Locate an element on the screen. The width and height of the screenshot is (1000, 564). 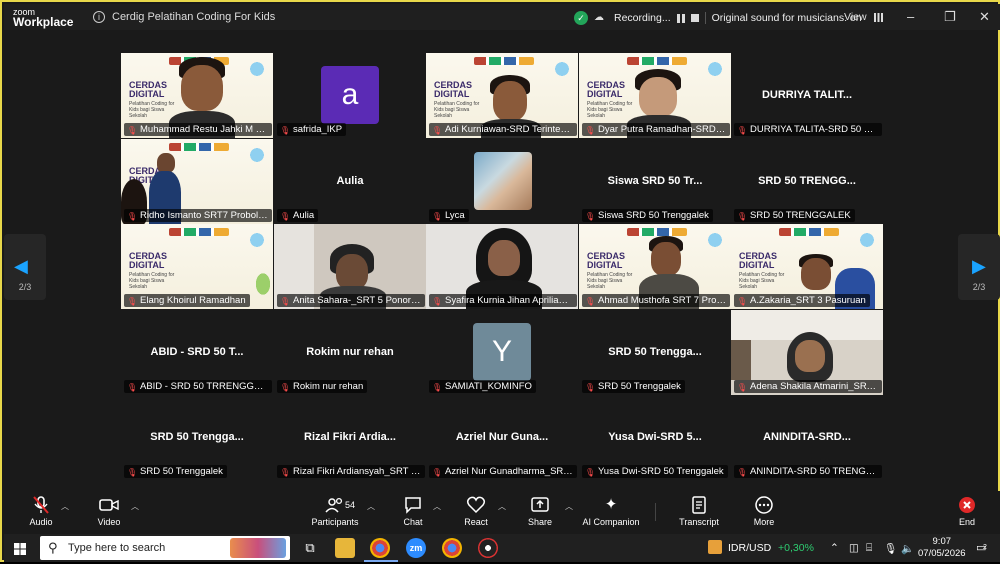
ai-companion-button: ✦ AI Companion is located at coordinates (611, 511).